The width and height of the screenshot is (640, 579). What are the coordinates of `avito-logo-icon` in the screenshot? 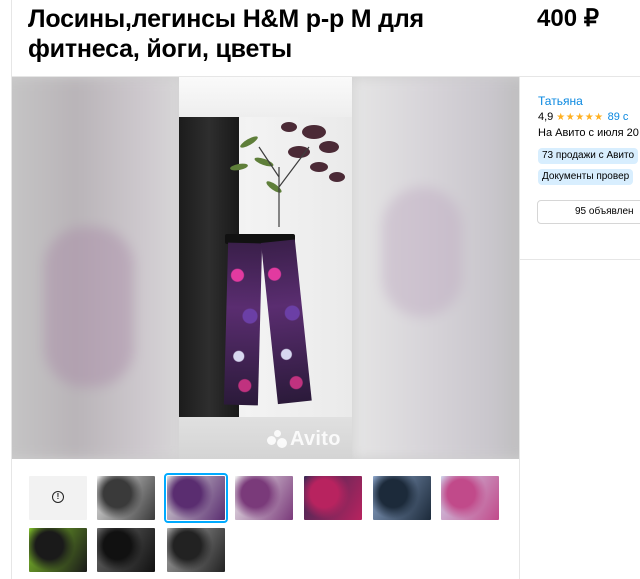 It's located at (278, 439).